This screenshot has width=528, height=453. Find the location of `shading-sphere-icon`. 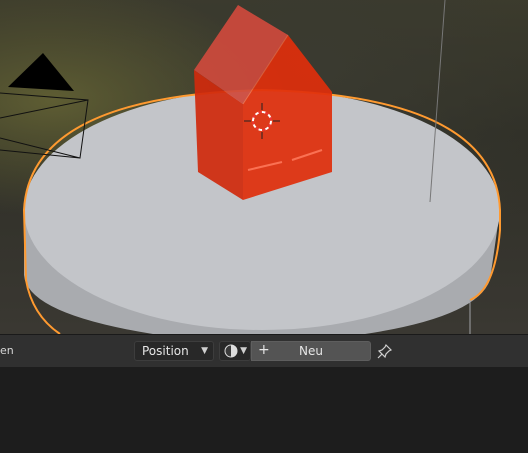

shading-sphere-icon is located at coordinates (231, 351).